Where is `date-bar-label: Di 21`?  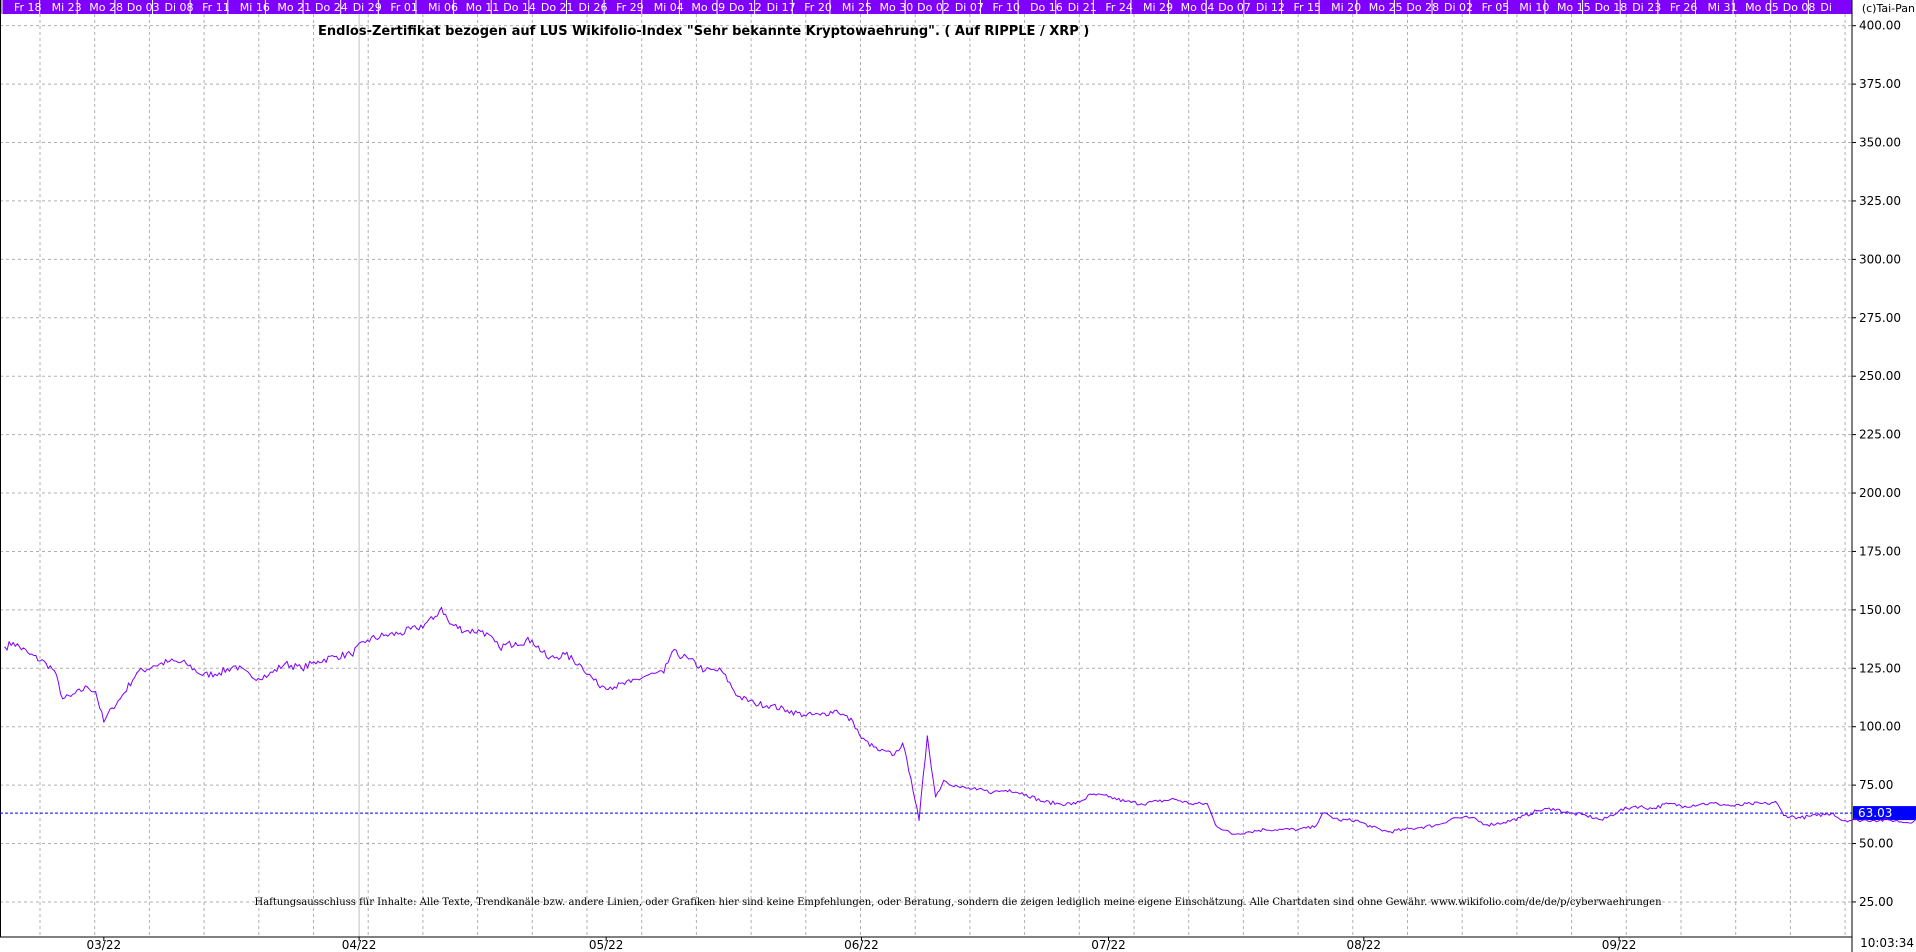
date-bar-label: Di 21 is located at coordinates (1082, 7).